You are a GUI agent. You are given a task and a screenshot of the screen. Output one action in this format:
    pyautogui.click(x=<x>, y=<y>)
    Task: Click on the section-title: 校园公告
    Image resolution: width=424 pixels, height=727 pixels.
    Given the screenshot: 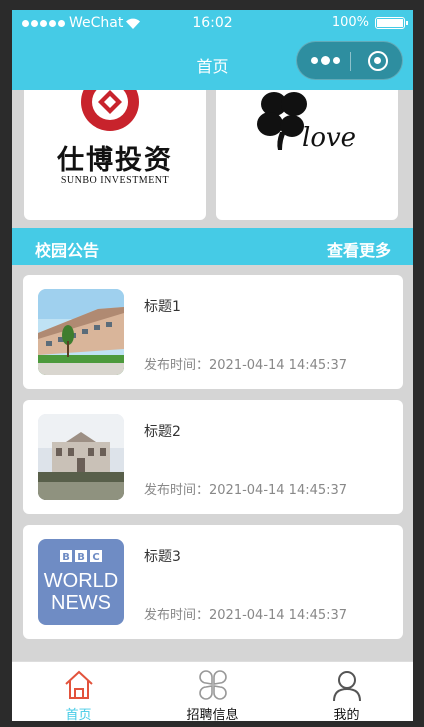 What is the action you would take?
    pyautogui.click(x=67, y=250)
    